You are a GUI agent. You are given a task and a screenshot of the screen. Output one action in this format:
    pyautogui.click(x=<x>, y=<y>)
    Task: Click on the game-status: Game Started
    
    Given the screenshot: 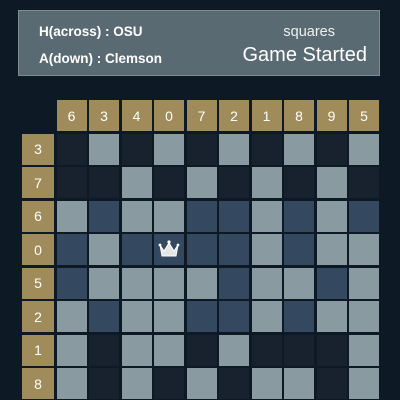 What is the action you would take?
    pyautogui.click(x=304, y=55)
    